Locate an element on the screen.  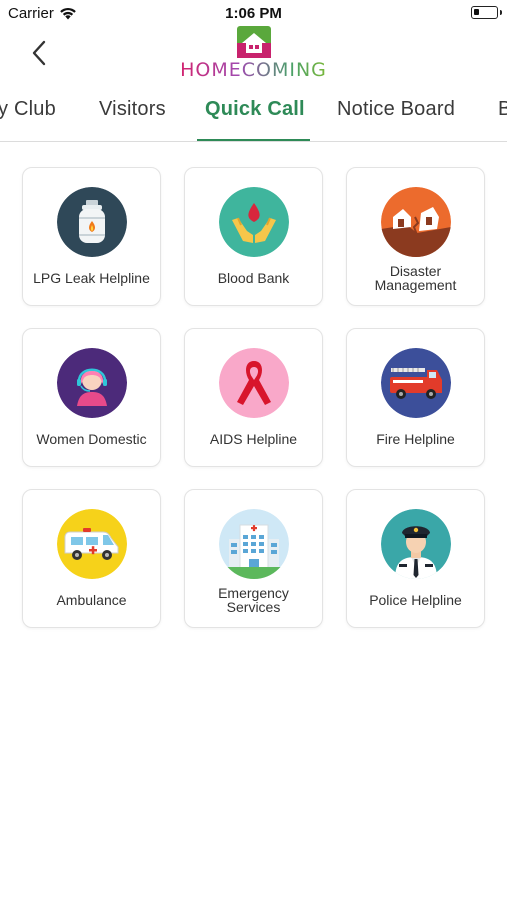
status-bar: Carrier 1:06 PM is located at coordinates (253, 13).